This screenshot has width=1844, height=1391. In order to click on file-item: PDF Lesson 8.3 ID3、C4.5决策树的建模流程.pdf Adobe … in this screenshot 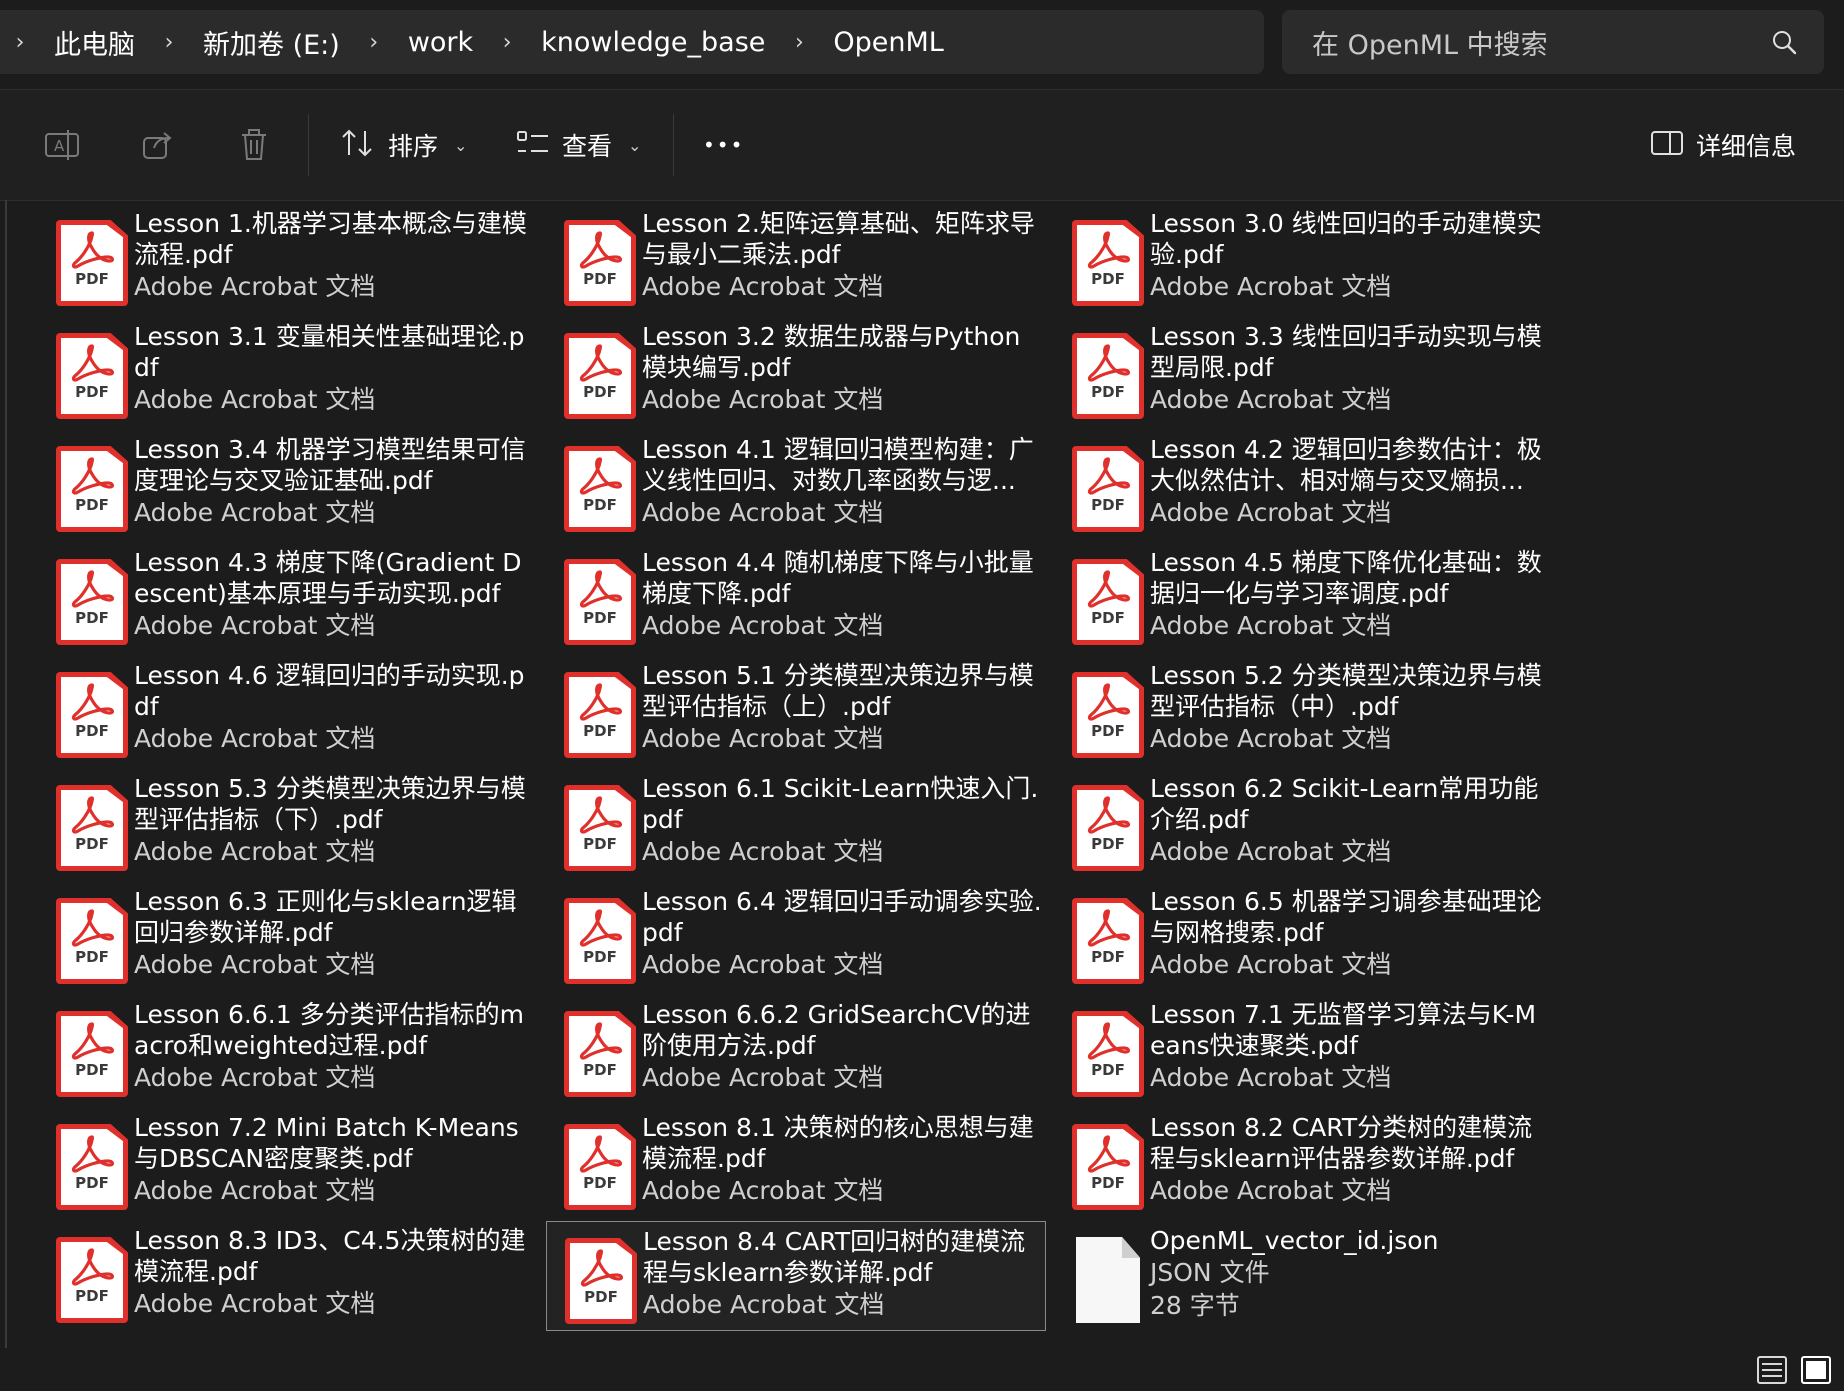, I will do `click(288, 1276)`.